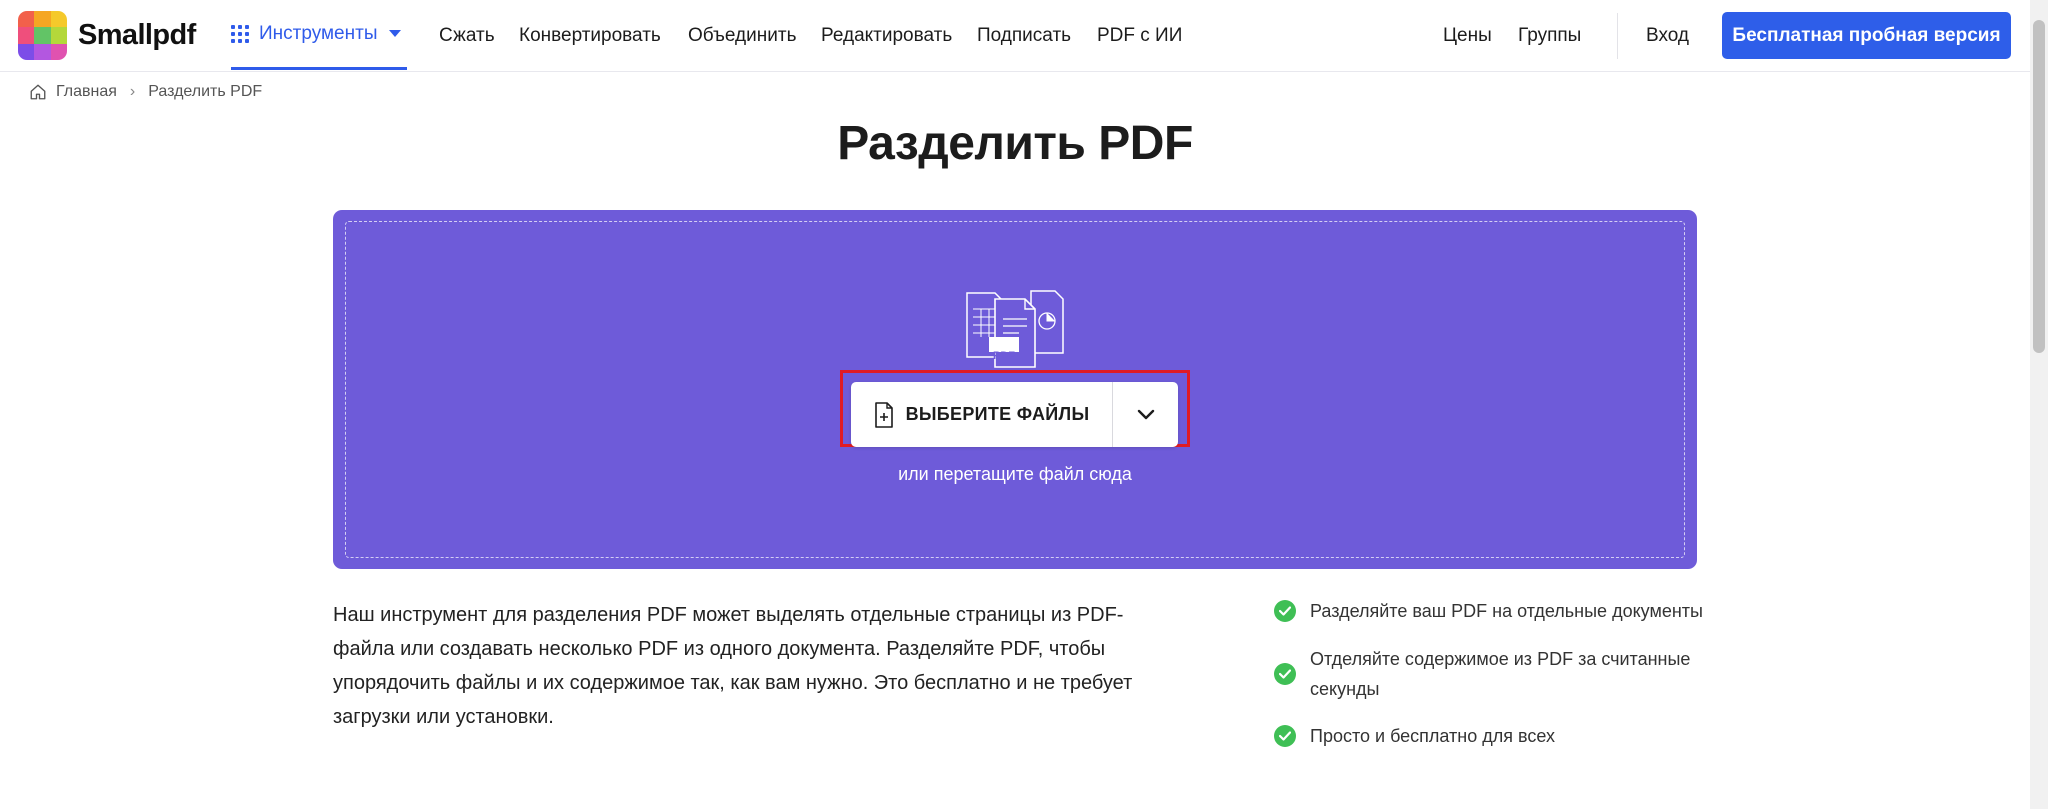 The width and height of the screenshot is (2048, 809). Describe the element at coordinates (1139, 36) in the screenshot. I see `nav-pdf-ai: PDF с ИИ` at that location.